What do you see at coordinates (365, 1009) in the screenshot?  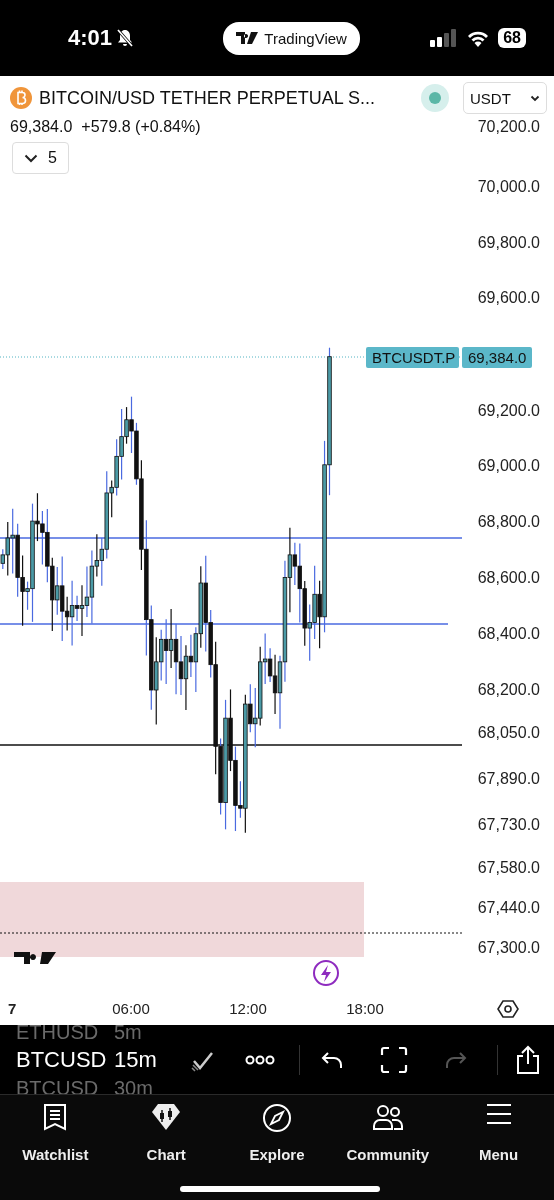 I see `time-axis-label: 18:00` at bounding box center [365, 1009].